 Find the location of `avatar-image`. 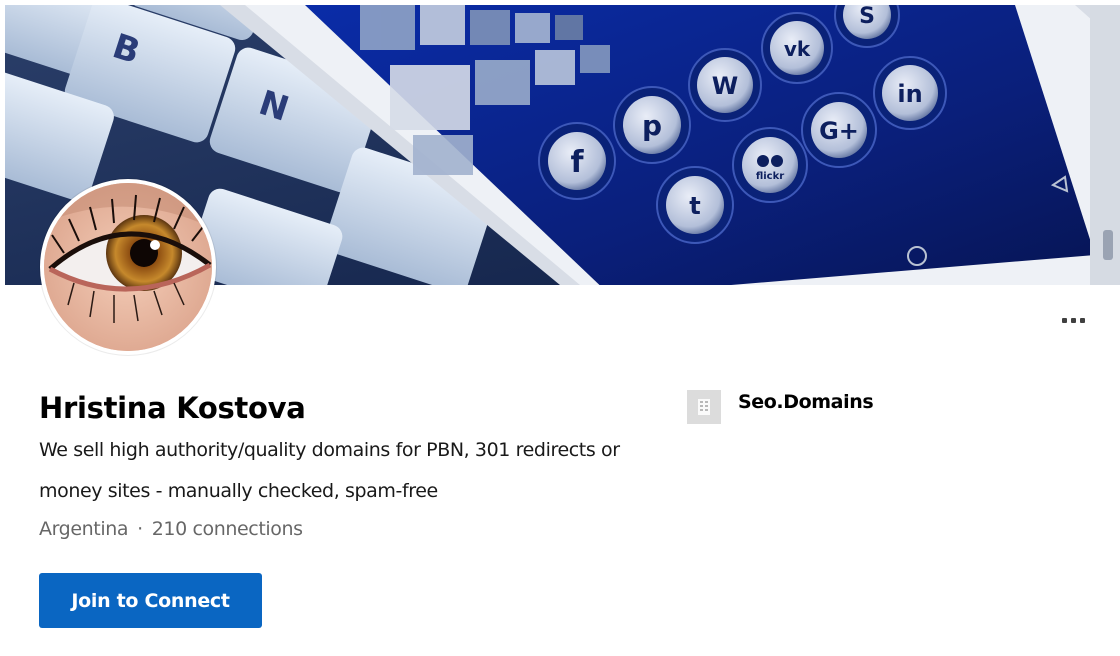

avatar-image is located at coordinates (128, 267).